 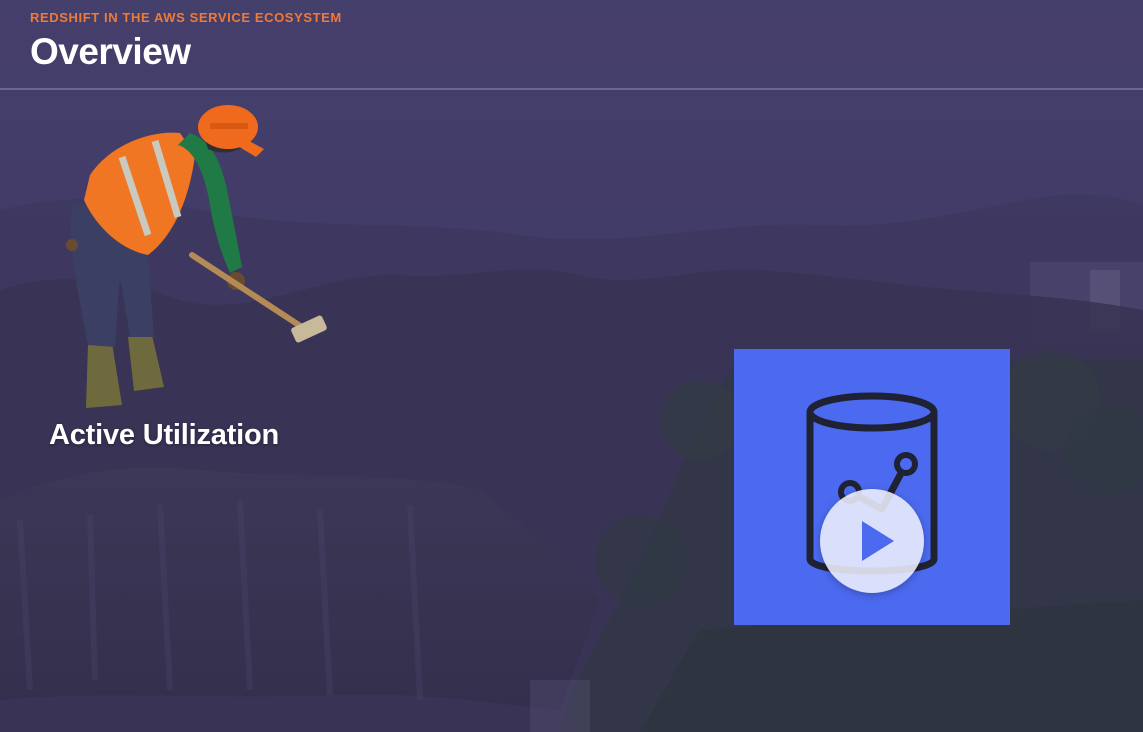 I want to click on section-eyebrow: REDSHIFT IN THE AWS SERVICE ECOSYSTEM, so click(x=186, y=17).